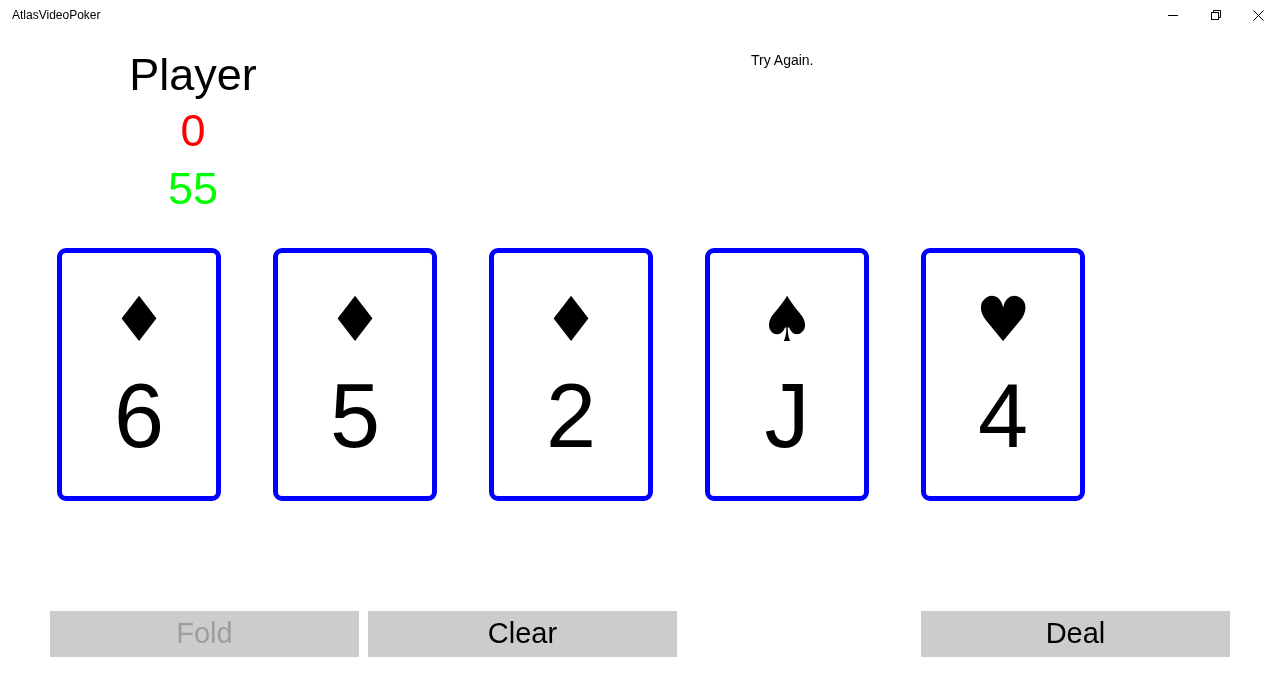 This screenshot has height=682, width=1280. Describe the element at coordinates (1003, 320) in the screenshot. I see `suit-symbol: ♥` at that location.